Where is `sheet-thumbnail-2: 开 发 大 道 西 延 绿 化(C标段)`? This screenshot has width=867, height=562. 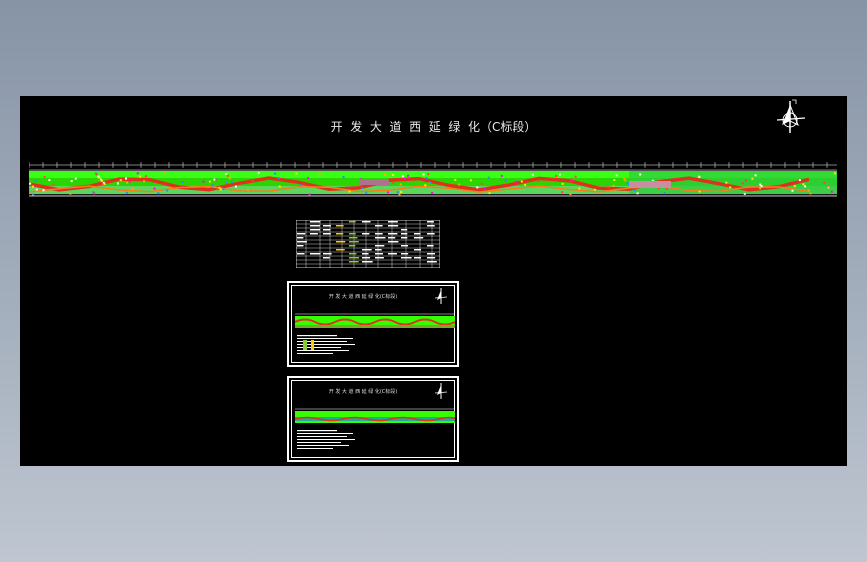
sheet-thumbnail-2: 开 发 大 道 西 延 绿 化(C标段) is located at coordinates (373, 419).